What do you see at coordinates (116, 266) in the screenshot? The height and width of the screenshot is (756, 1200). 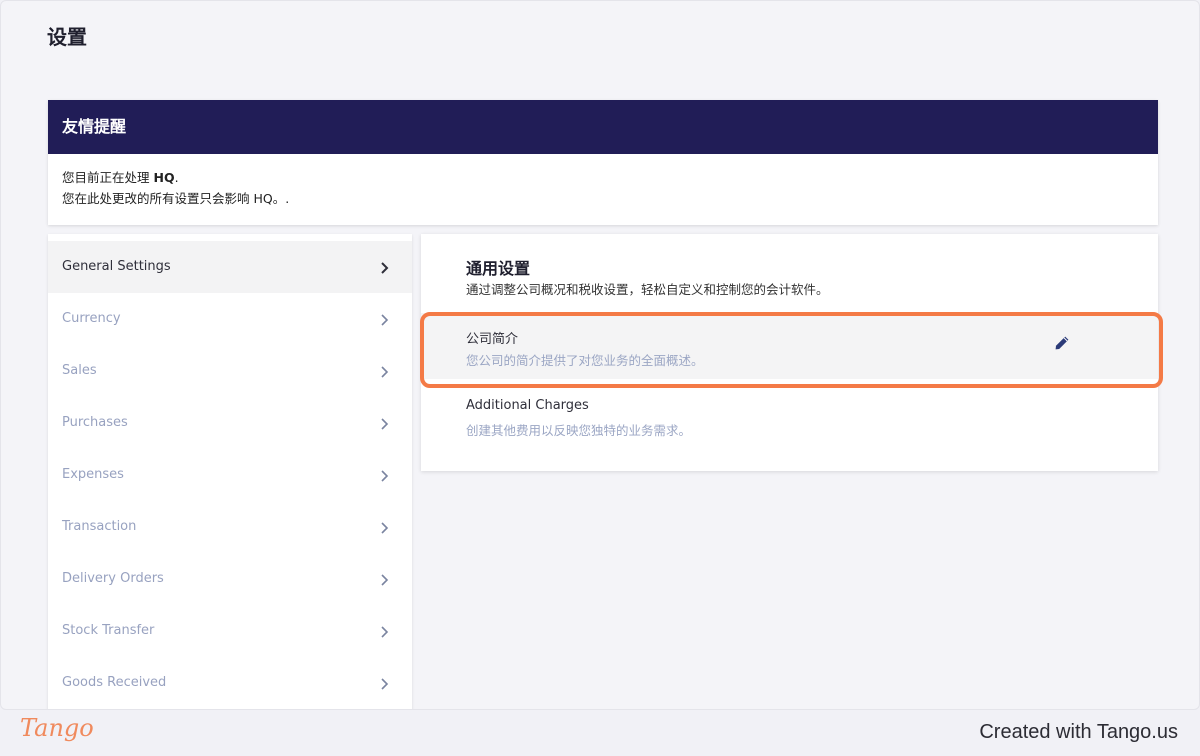 I see `sidebar-item-label: General Settings` at bounding box center [116, 266].